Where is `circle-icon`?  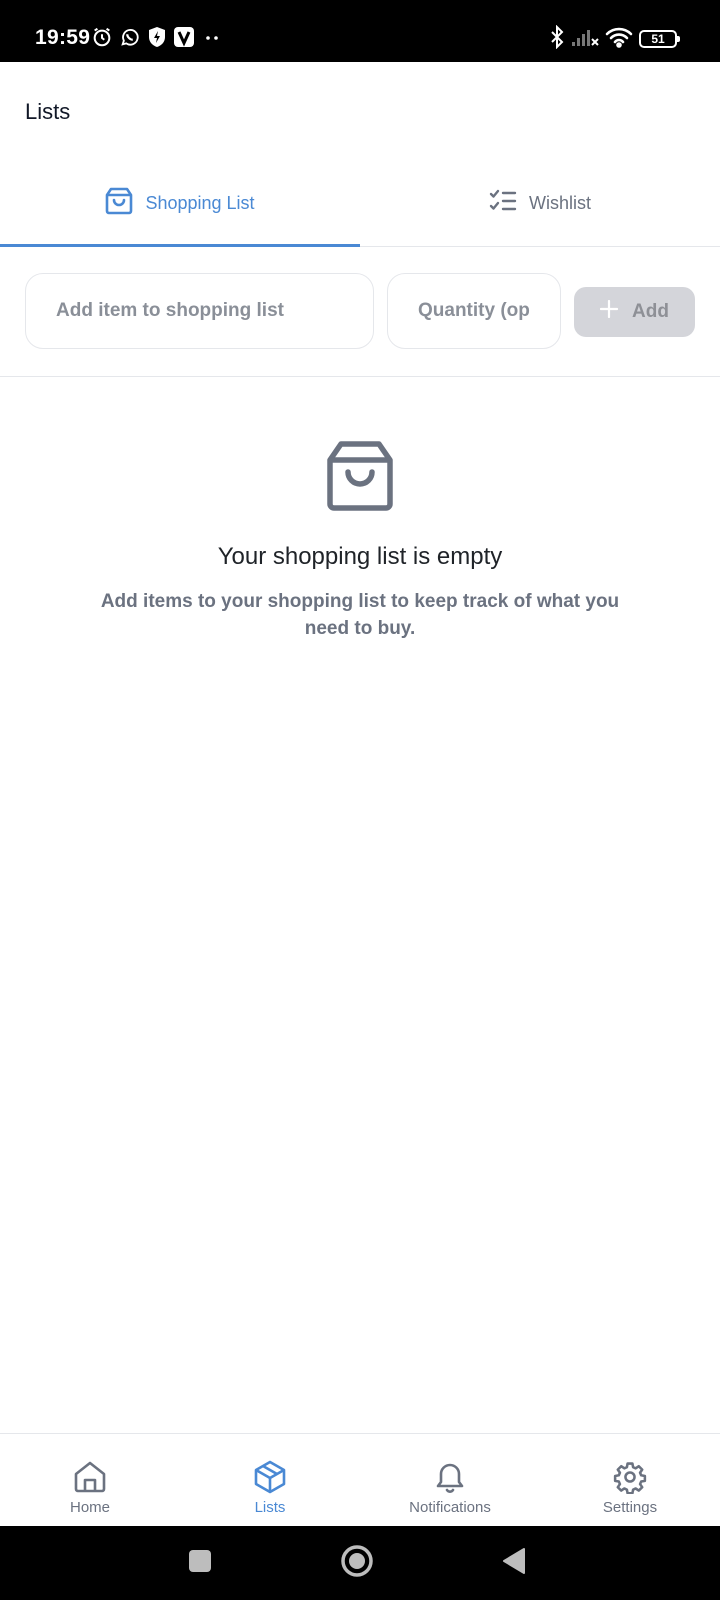 circle-icon is located at coordinates (357, 1563).